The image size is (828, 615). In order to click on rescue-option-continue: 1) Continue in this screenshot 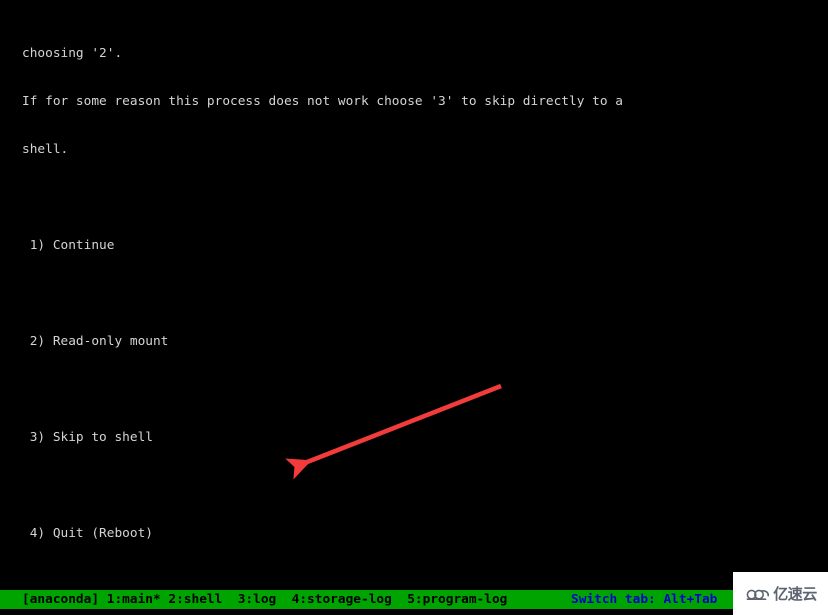, I will do `click(68, 245)`.